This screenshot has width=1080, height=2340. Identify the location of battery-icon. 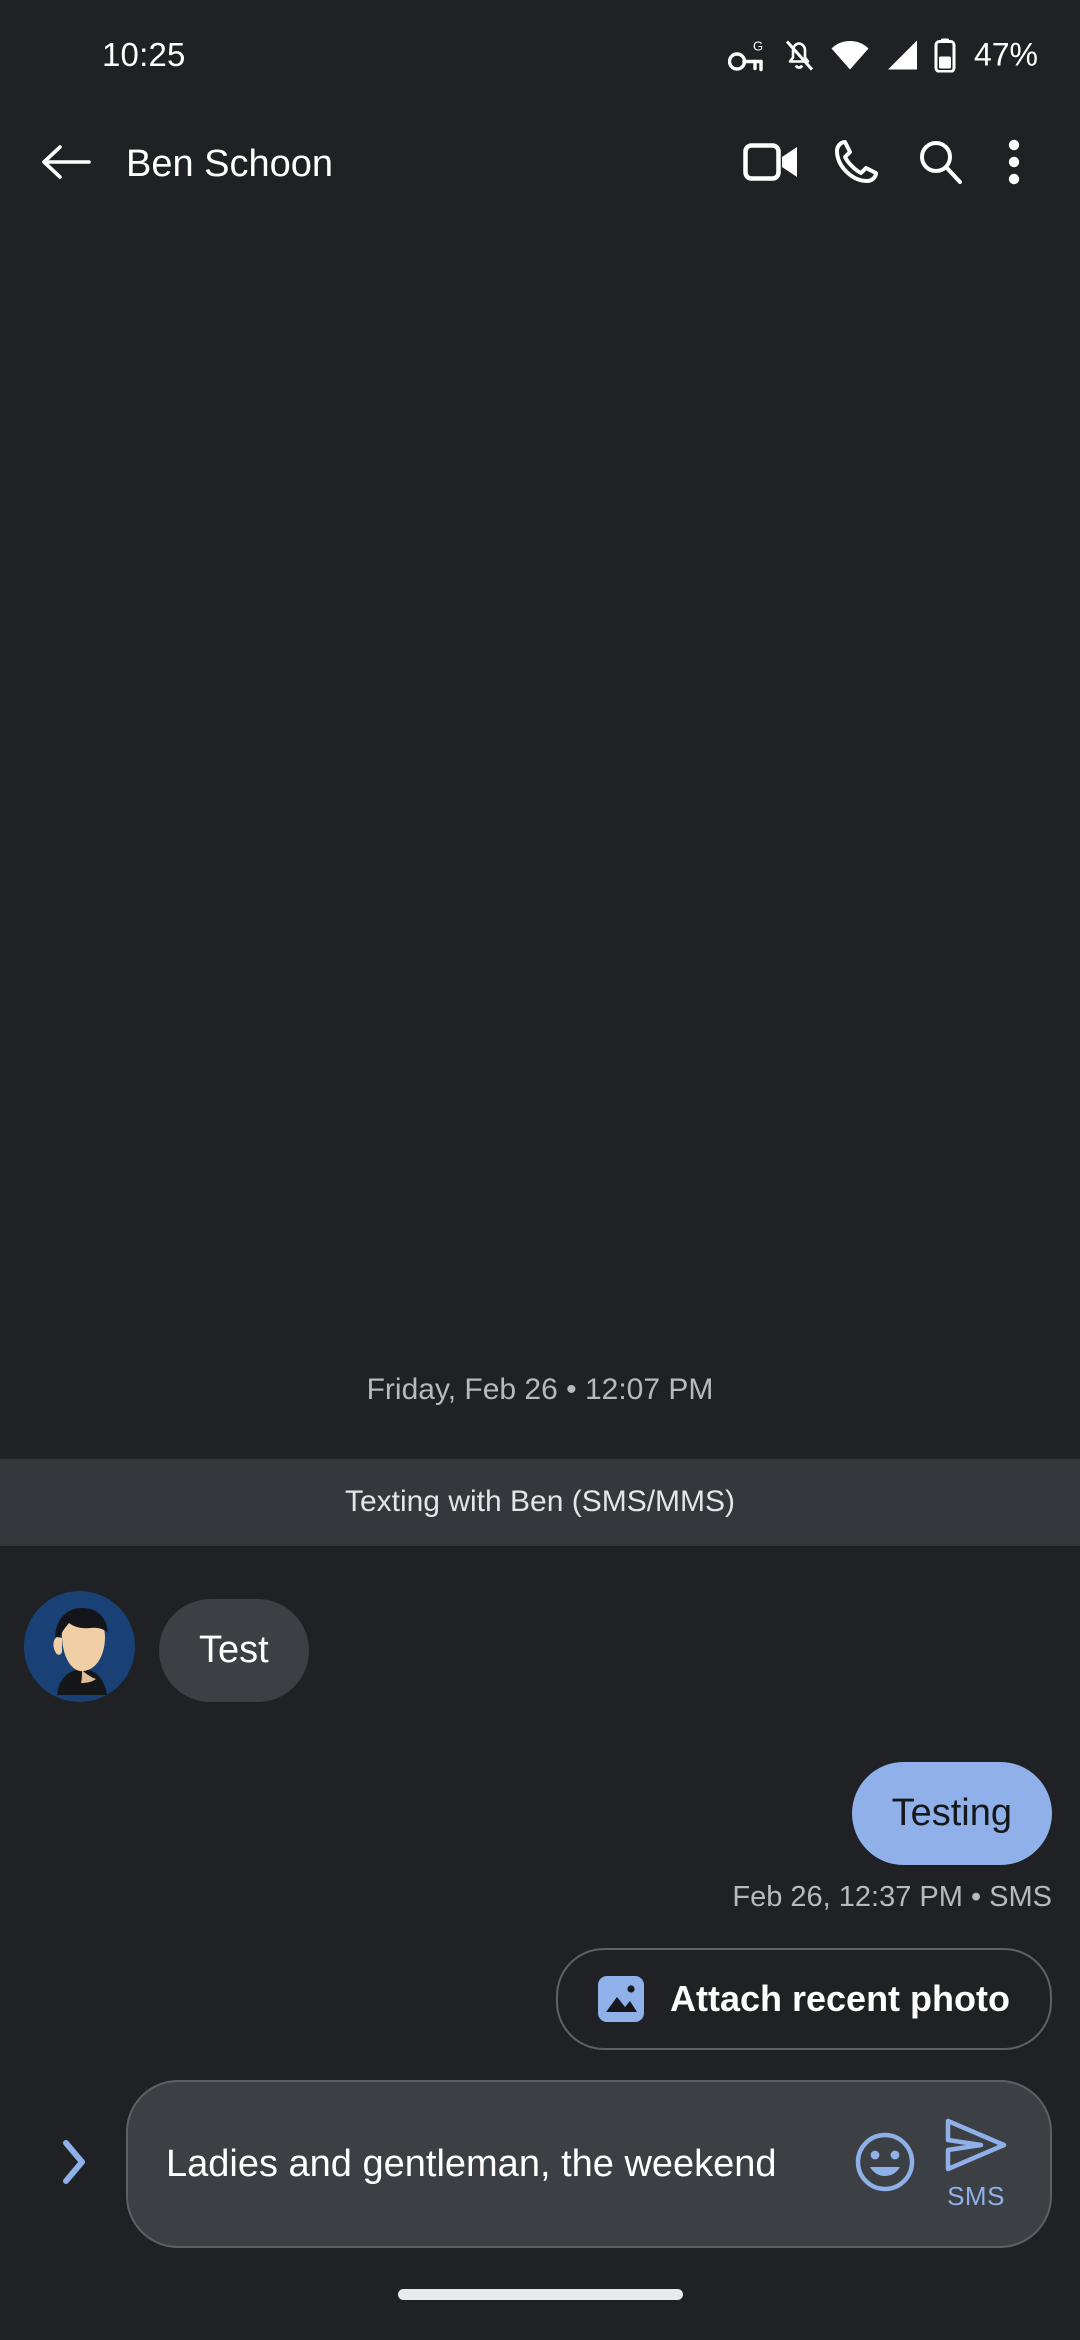
(945, 55).